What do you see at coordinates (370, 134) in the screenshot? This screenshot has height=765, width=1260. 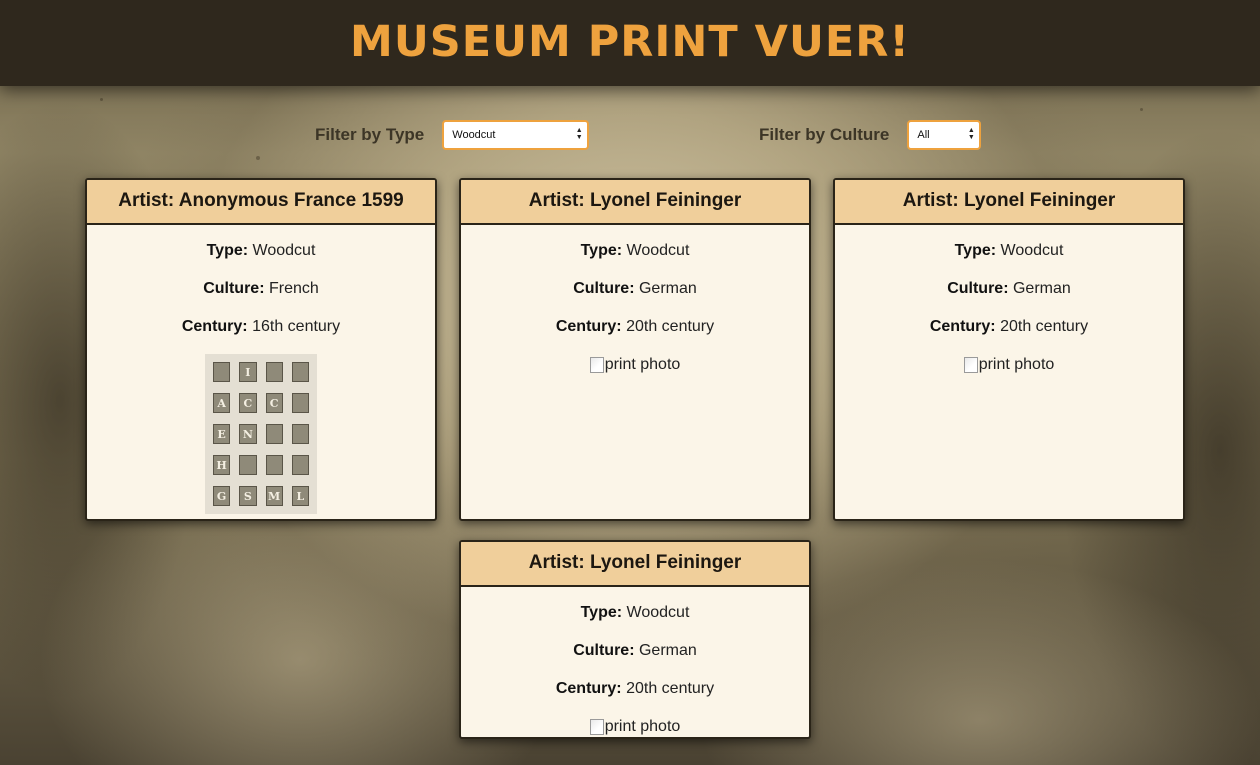 I see `type-filter-label: Filter by Type` at bounding box center [370, 134].